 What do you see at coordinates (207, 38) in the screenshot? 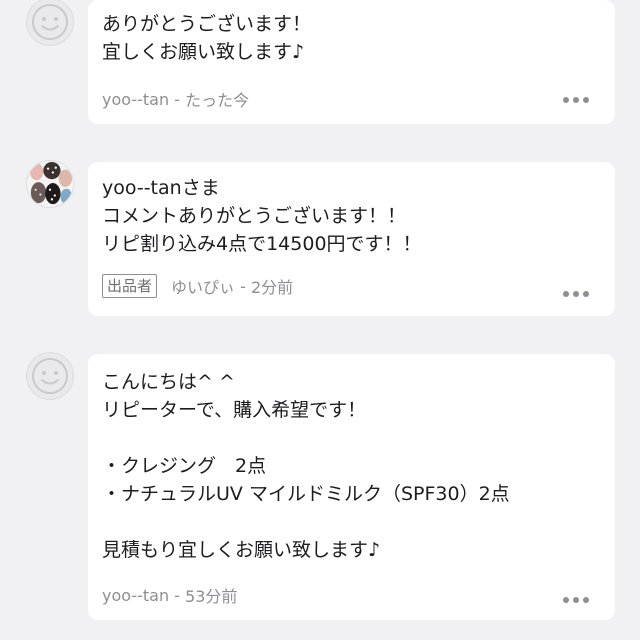
I see `comment-text: ありがとうございます！ 宜しくお願い致します♪` at bounding box center [207, 38].